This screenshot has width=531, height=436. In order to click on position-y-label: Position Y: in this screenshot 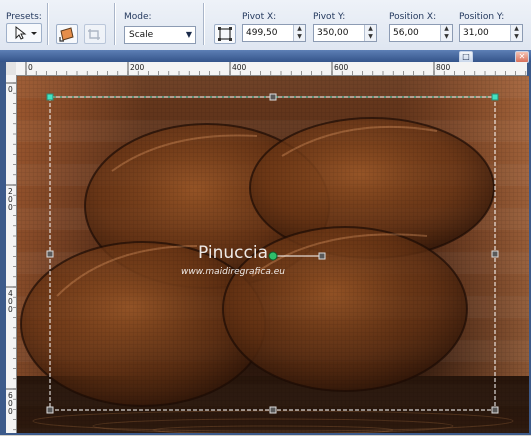, I will do `click(482, 17)`.